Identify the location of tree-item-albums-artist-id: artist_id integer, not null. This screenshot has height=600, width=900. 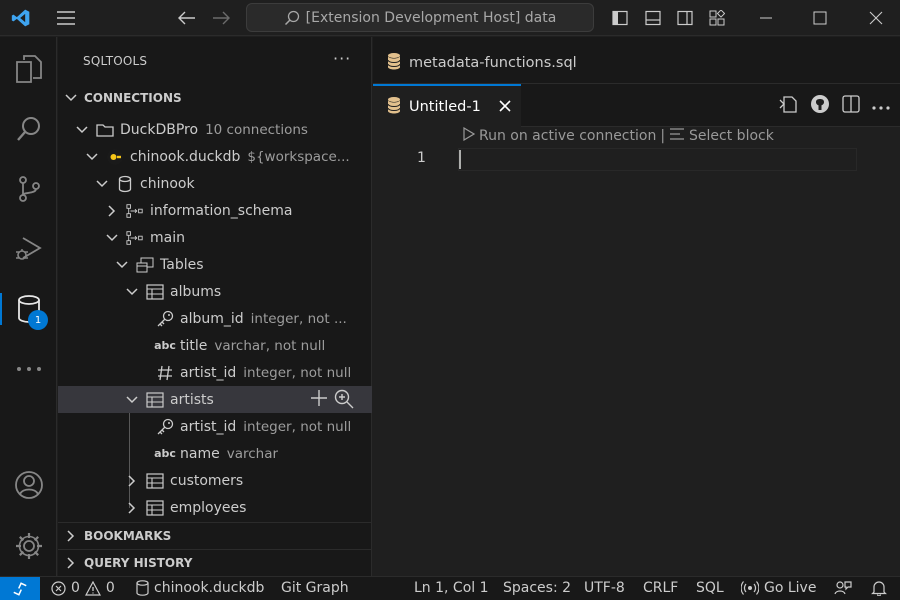
(215, 372).